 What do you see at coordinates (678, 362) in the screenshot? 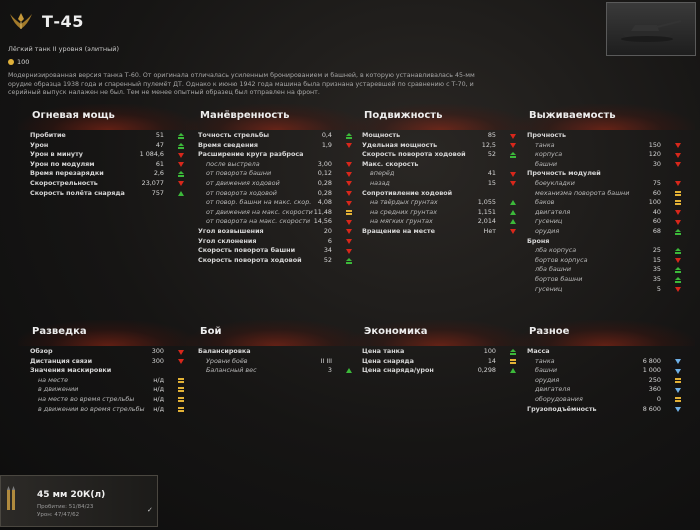
I see `comparison-down-blue-icon` at bounding box center [678, 362].